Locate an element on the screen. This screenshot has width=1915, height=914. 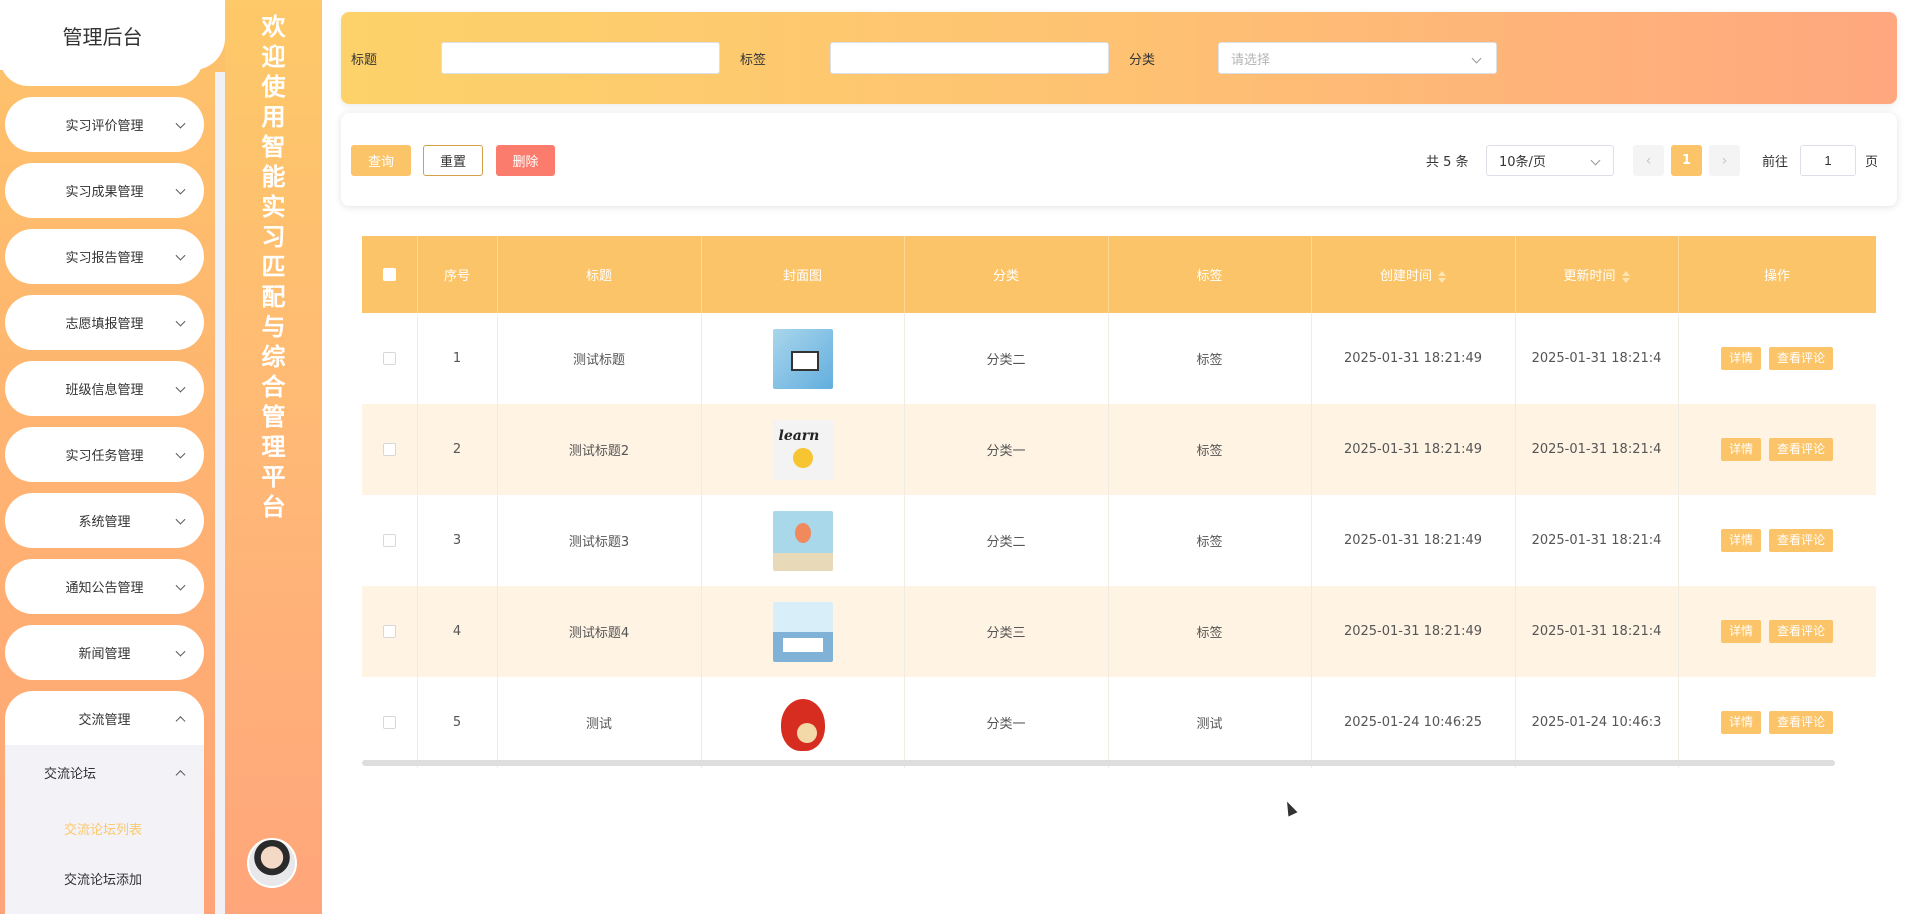
thumb-book-city-image is located at coordinates (802, 631).